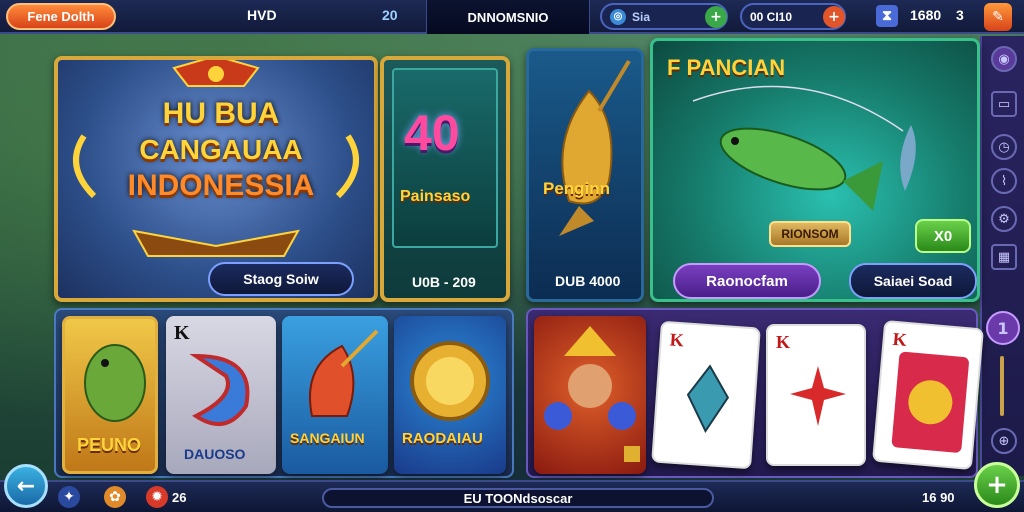 The height and width of the screenshot is (512, 1024). Describe the element at coordinates (26, 486) in the screenshot. I see `back-arrow-icon: ←` at that location.